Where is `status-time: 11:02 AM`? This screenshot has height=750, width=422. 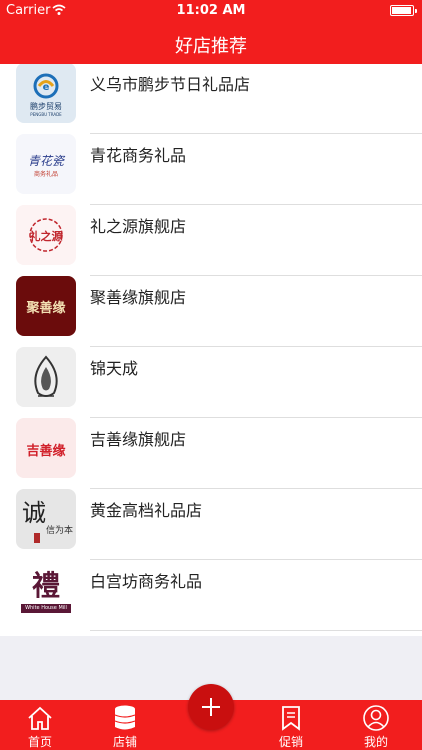
status-time: 11:02 AM is located at coordinates (211, 10).